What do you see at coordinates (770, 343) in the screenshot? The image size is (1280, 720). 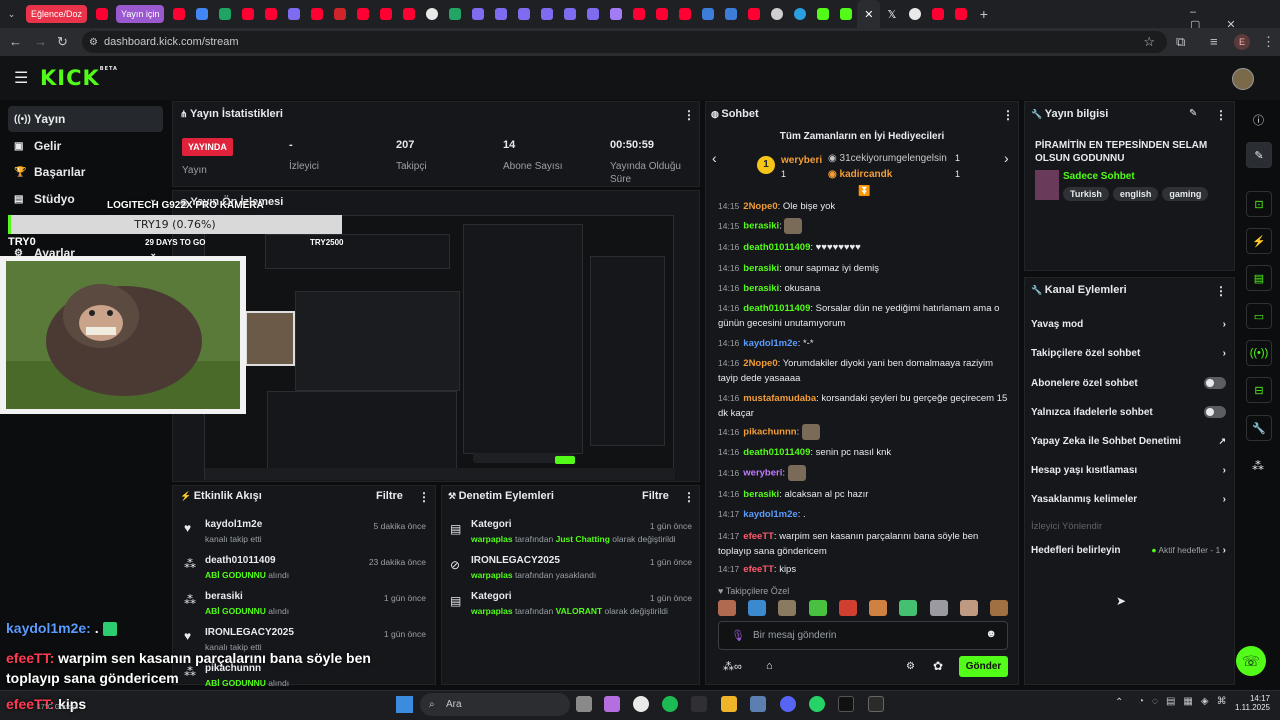 I see `chat-username: kaydol1m2e` at bounding box center [770, 343].